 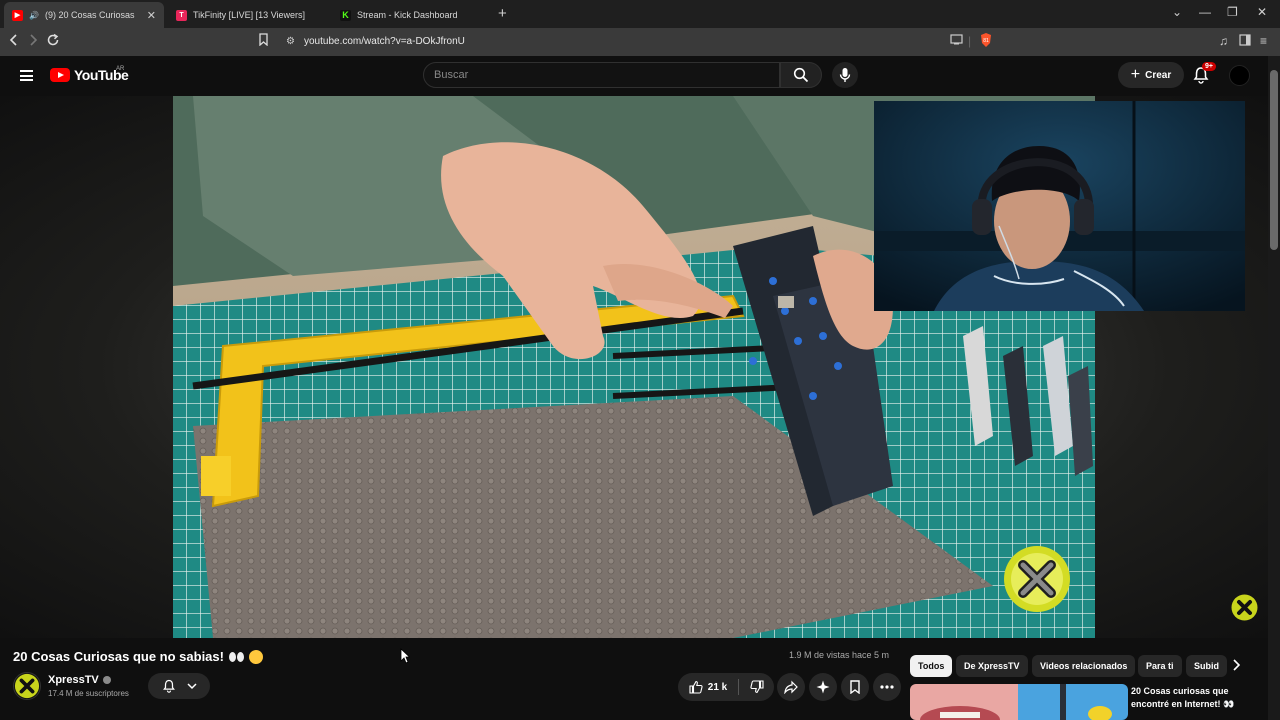 I want to click on svg-text: 81, so click(x=986, y=41).